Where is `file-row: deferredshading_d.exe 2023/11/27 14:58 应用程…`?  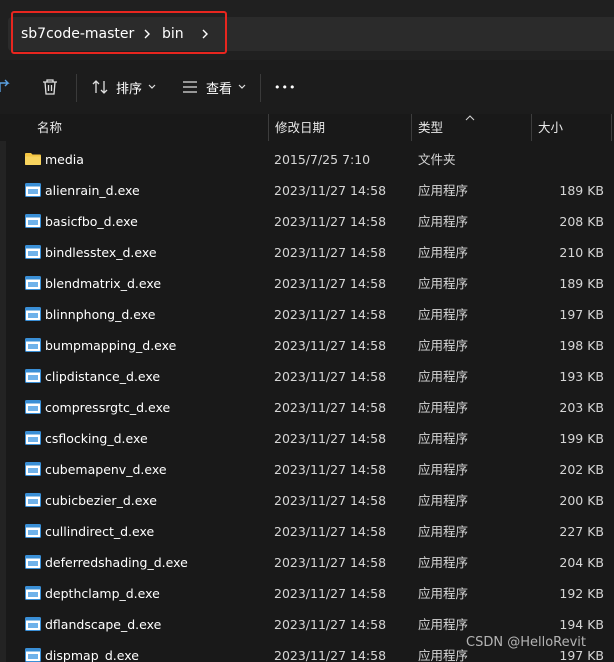
file-row: deferredshading_d.exe 2023/11/27 14:58 应用程… is located at coordinates (310, 562).